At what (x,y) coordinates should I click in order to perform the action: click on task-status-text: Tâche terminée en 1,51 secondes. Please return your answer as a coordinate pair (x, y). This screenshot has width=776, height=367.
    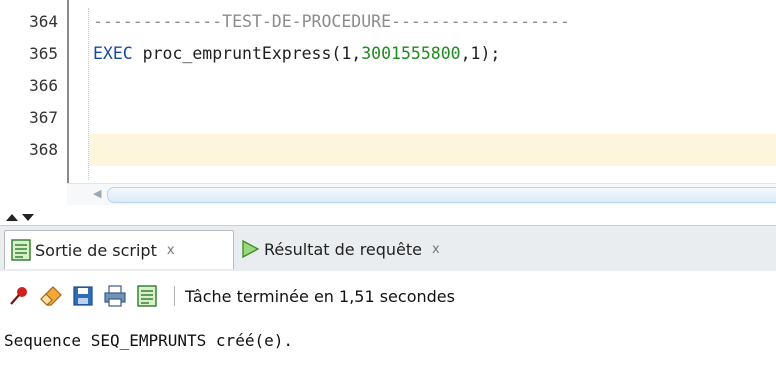
    Looking at the image, I should click on (320, 296).